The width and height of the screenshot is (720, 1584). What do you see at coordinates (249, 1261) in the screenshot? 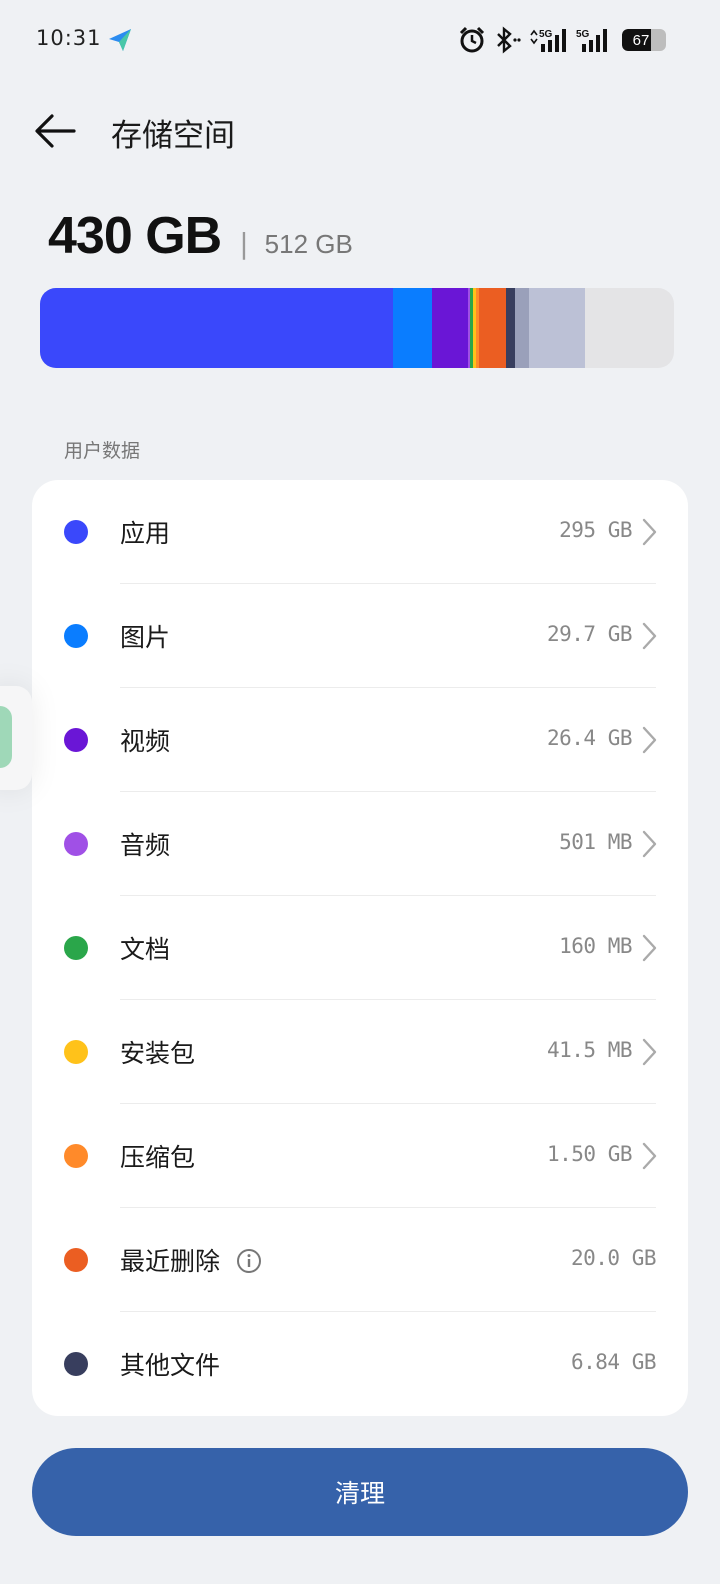
I see `info-icon` at bounding box center [249, 1261].